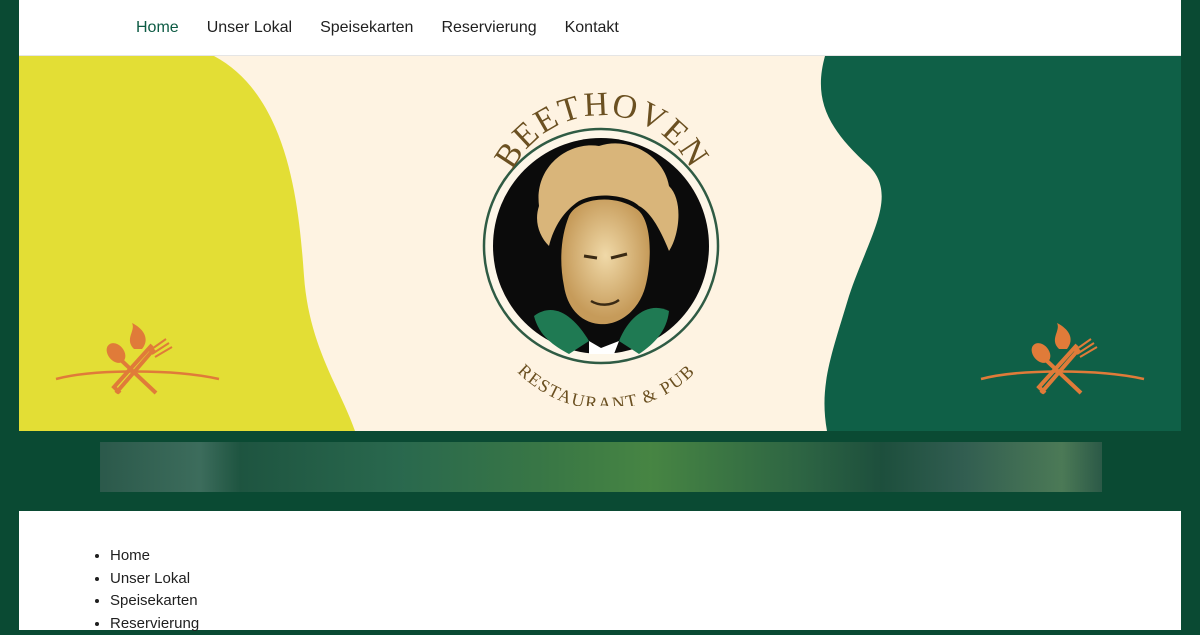 This screenshot has height=635, width=1200. Describe the element at coordinates (157, 28) in the screenshot. I see `nav-item-home: Home` at that location.